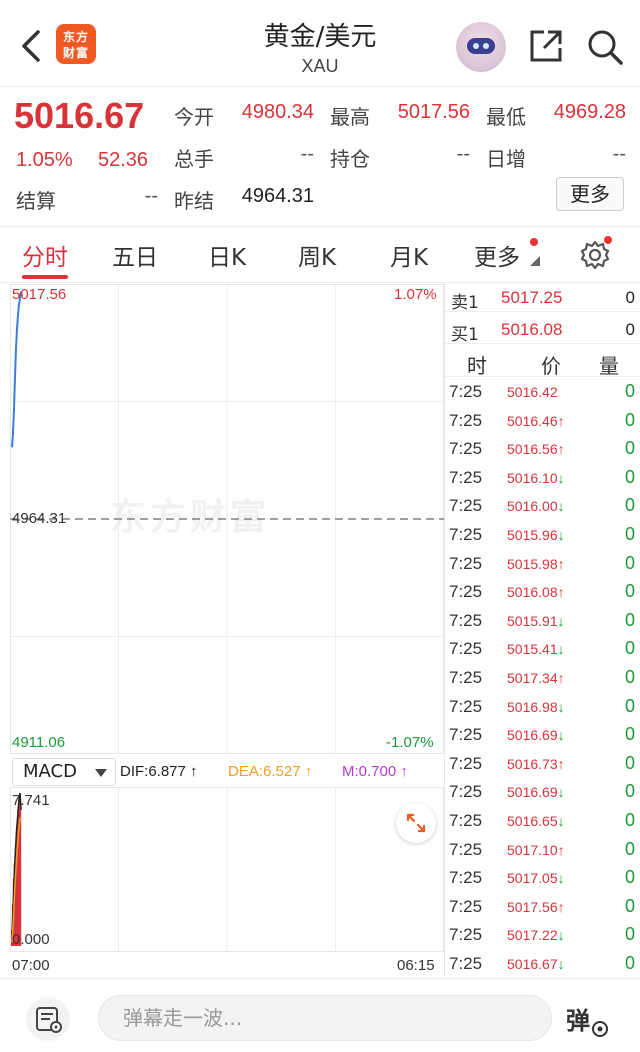 The width and height of the screenshot is (640, 1052). I want to click on tab-intraday: 分时, so click(45, 255).